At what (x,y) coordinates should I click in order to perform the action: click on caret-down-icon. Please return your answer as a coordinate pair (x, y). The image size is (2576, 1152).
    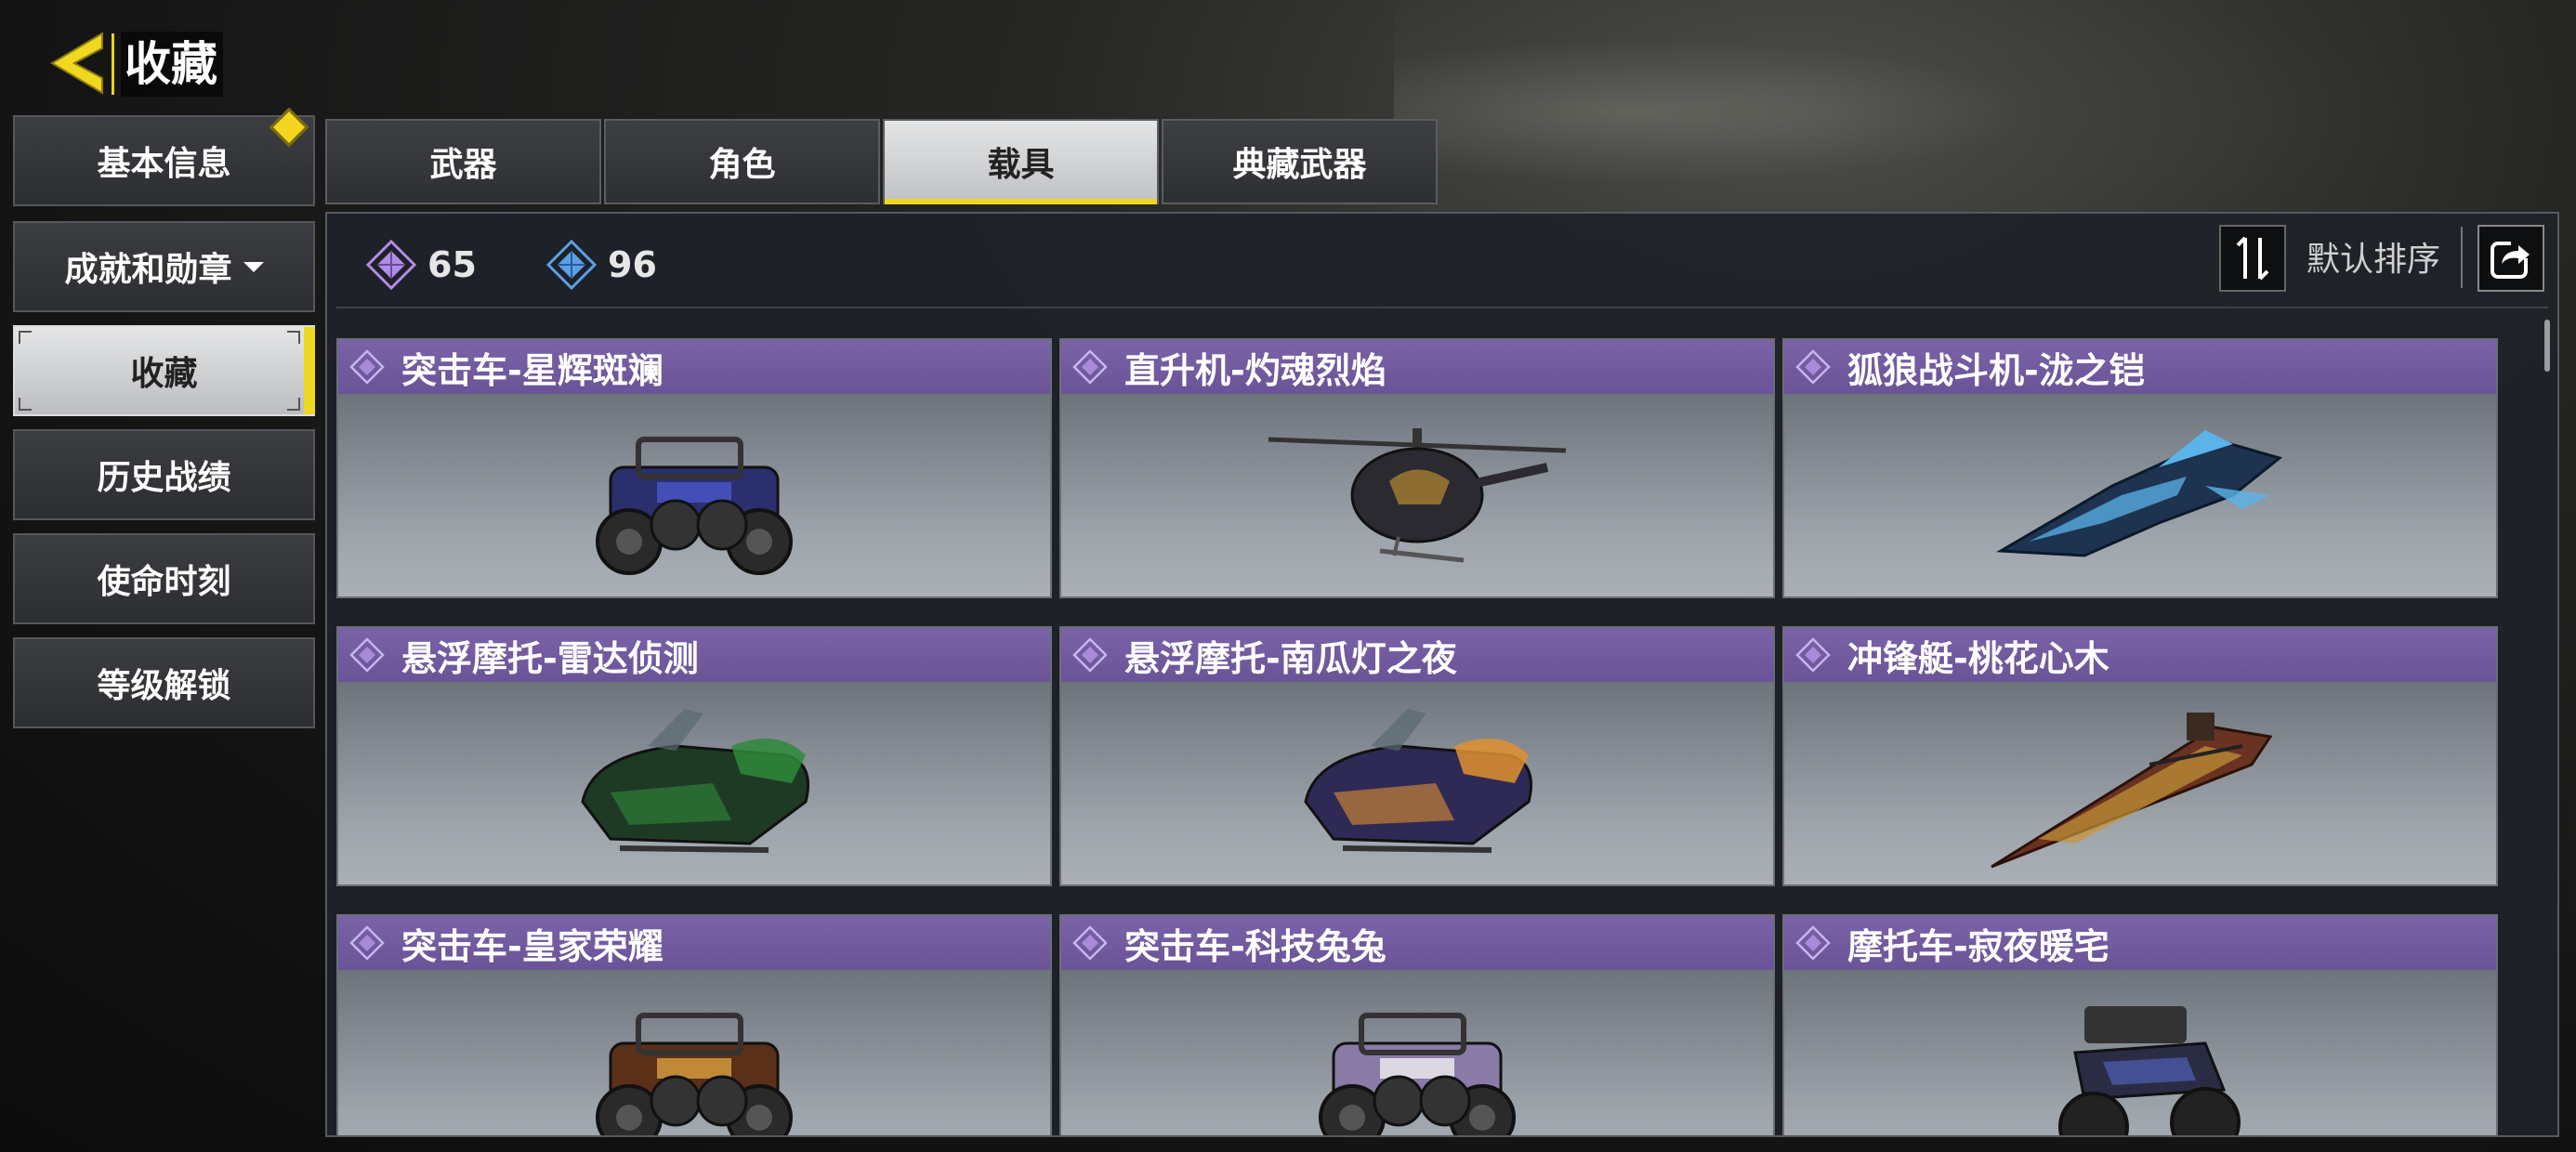
    Looking at the image, I should click on (253, 266).